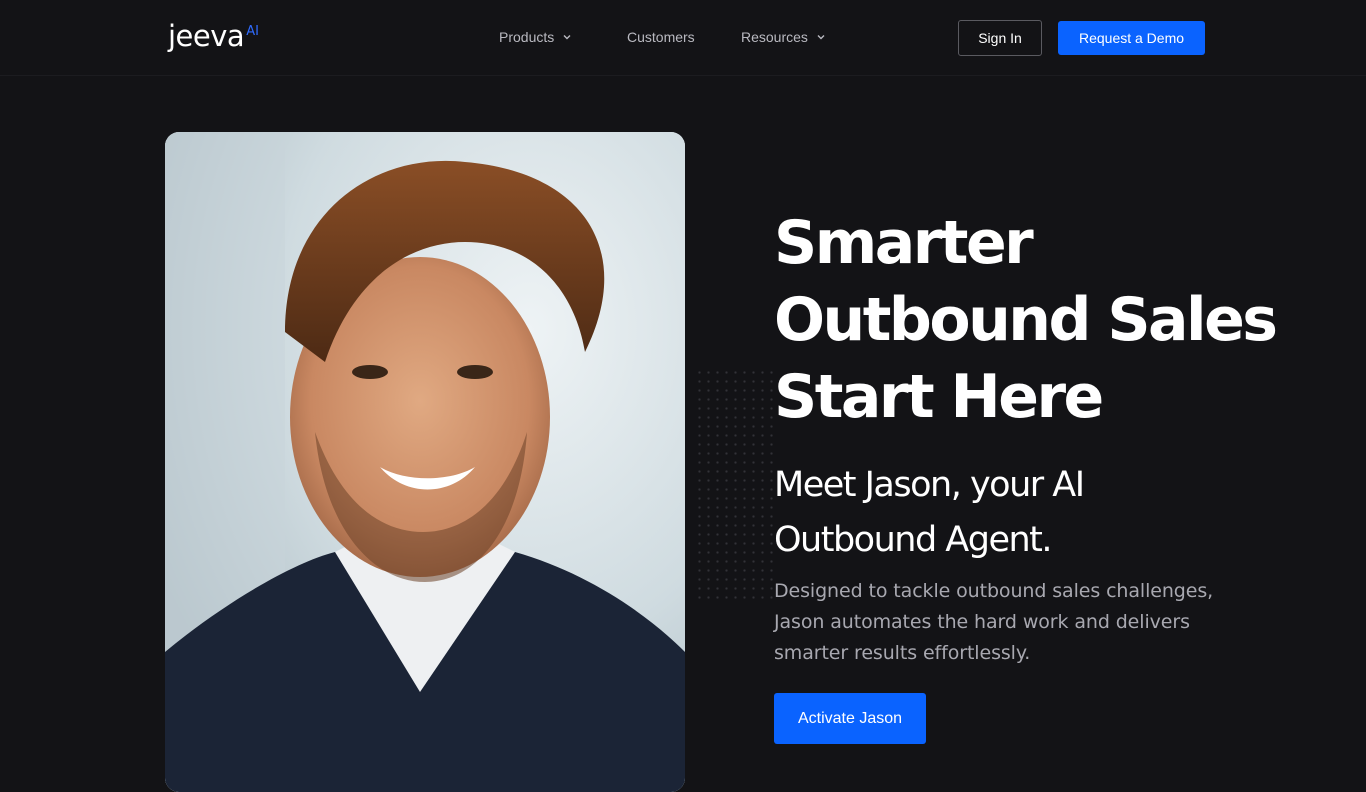 The width and height of the screenshot is (1366, 792). I want to click on nav-item-resources: Resources, so click(783, 37).